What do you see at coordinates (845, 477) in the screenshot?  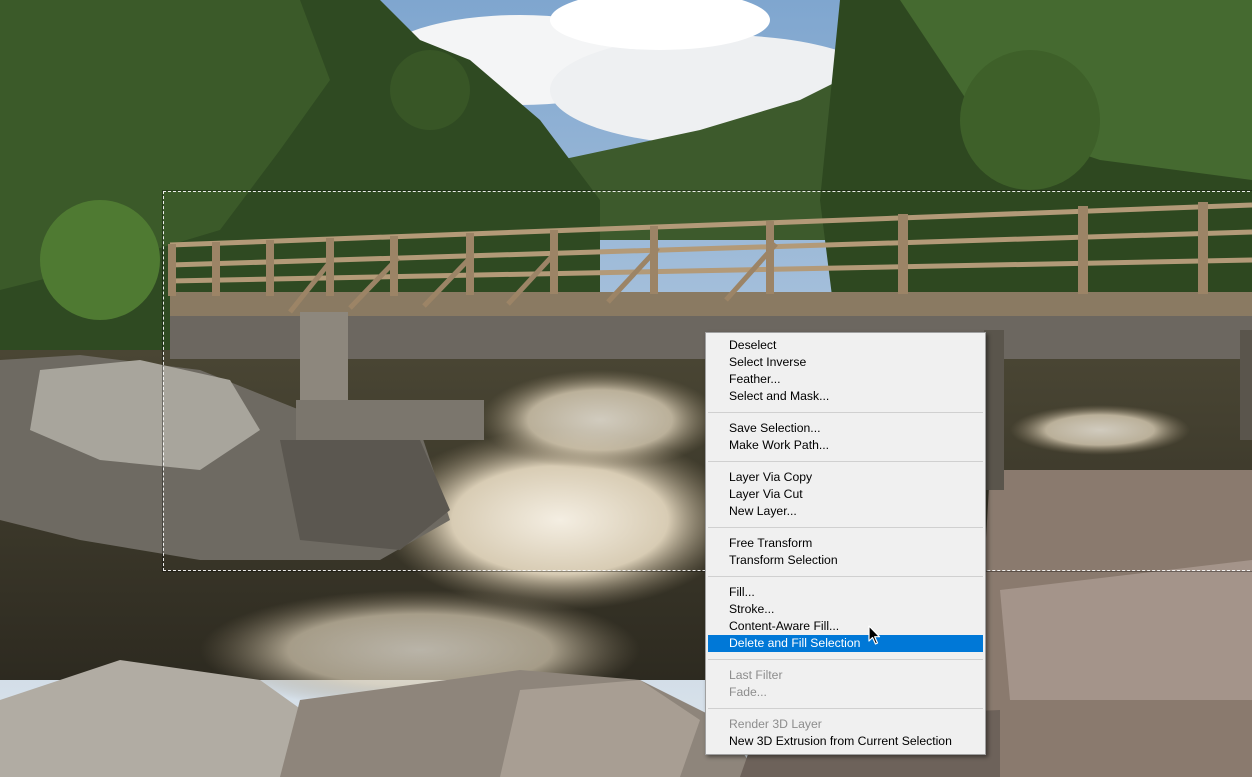 I see `menu-item-layer-via-copy: Layer Via Copy` at bounding box center [845, 477].